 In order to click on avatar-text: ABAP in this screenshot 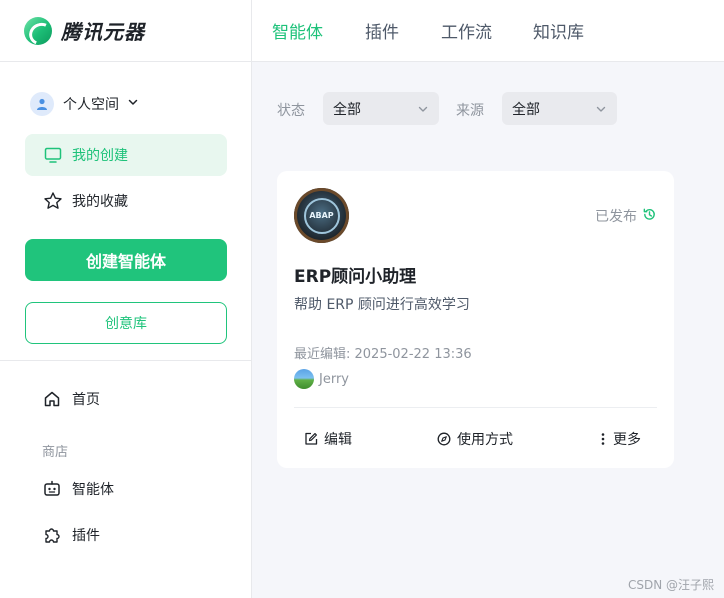, I will do `click(321, 215)`.